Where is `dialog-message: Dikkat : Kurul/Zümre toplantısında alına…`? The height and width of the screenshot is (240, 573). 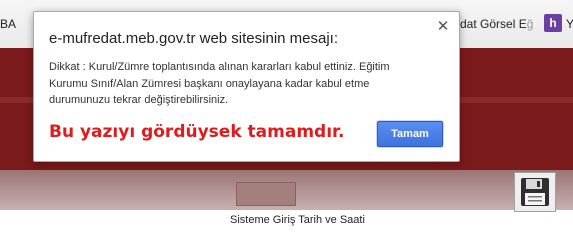
dialog-message: Dikkat : Kurul/Zümre toplantısında alına… is located at coordinates (246, 84).